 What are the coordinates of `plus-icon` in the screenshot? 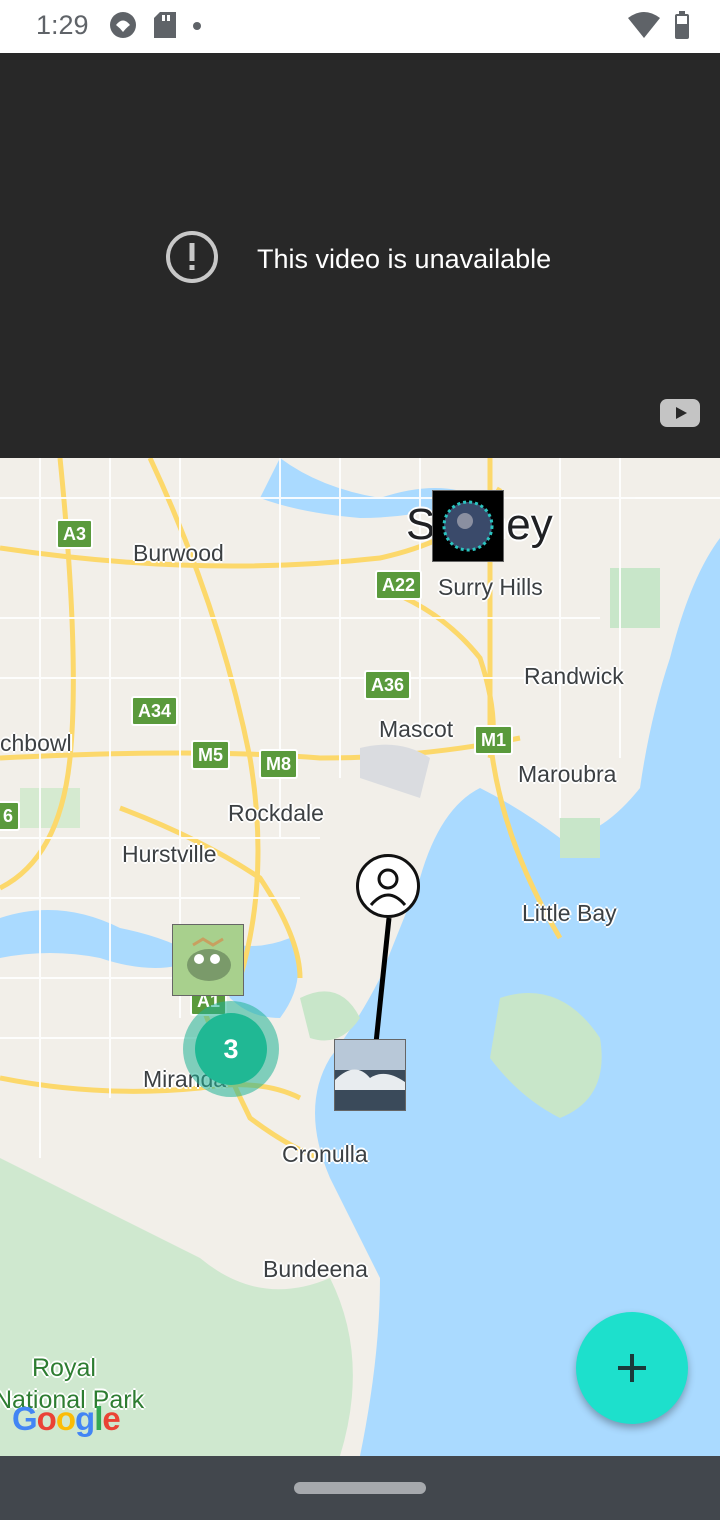 It's located at (632, 1368).